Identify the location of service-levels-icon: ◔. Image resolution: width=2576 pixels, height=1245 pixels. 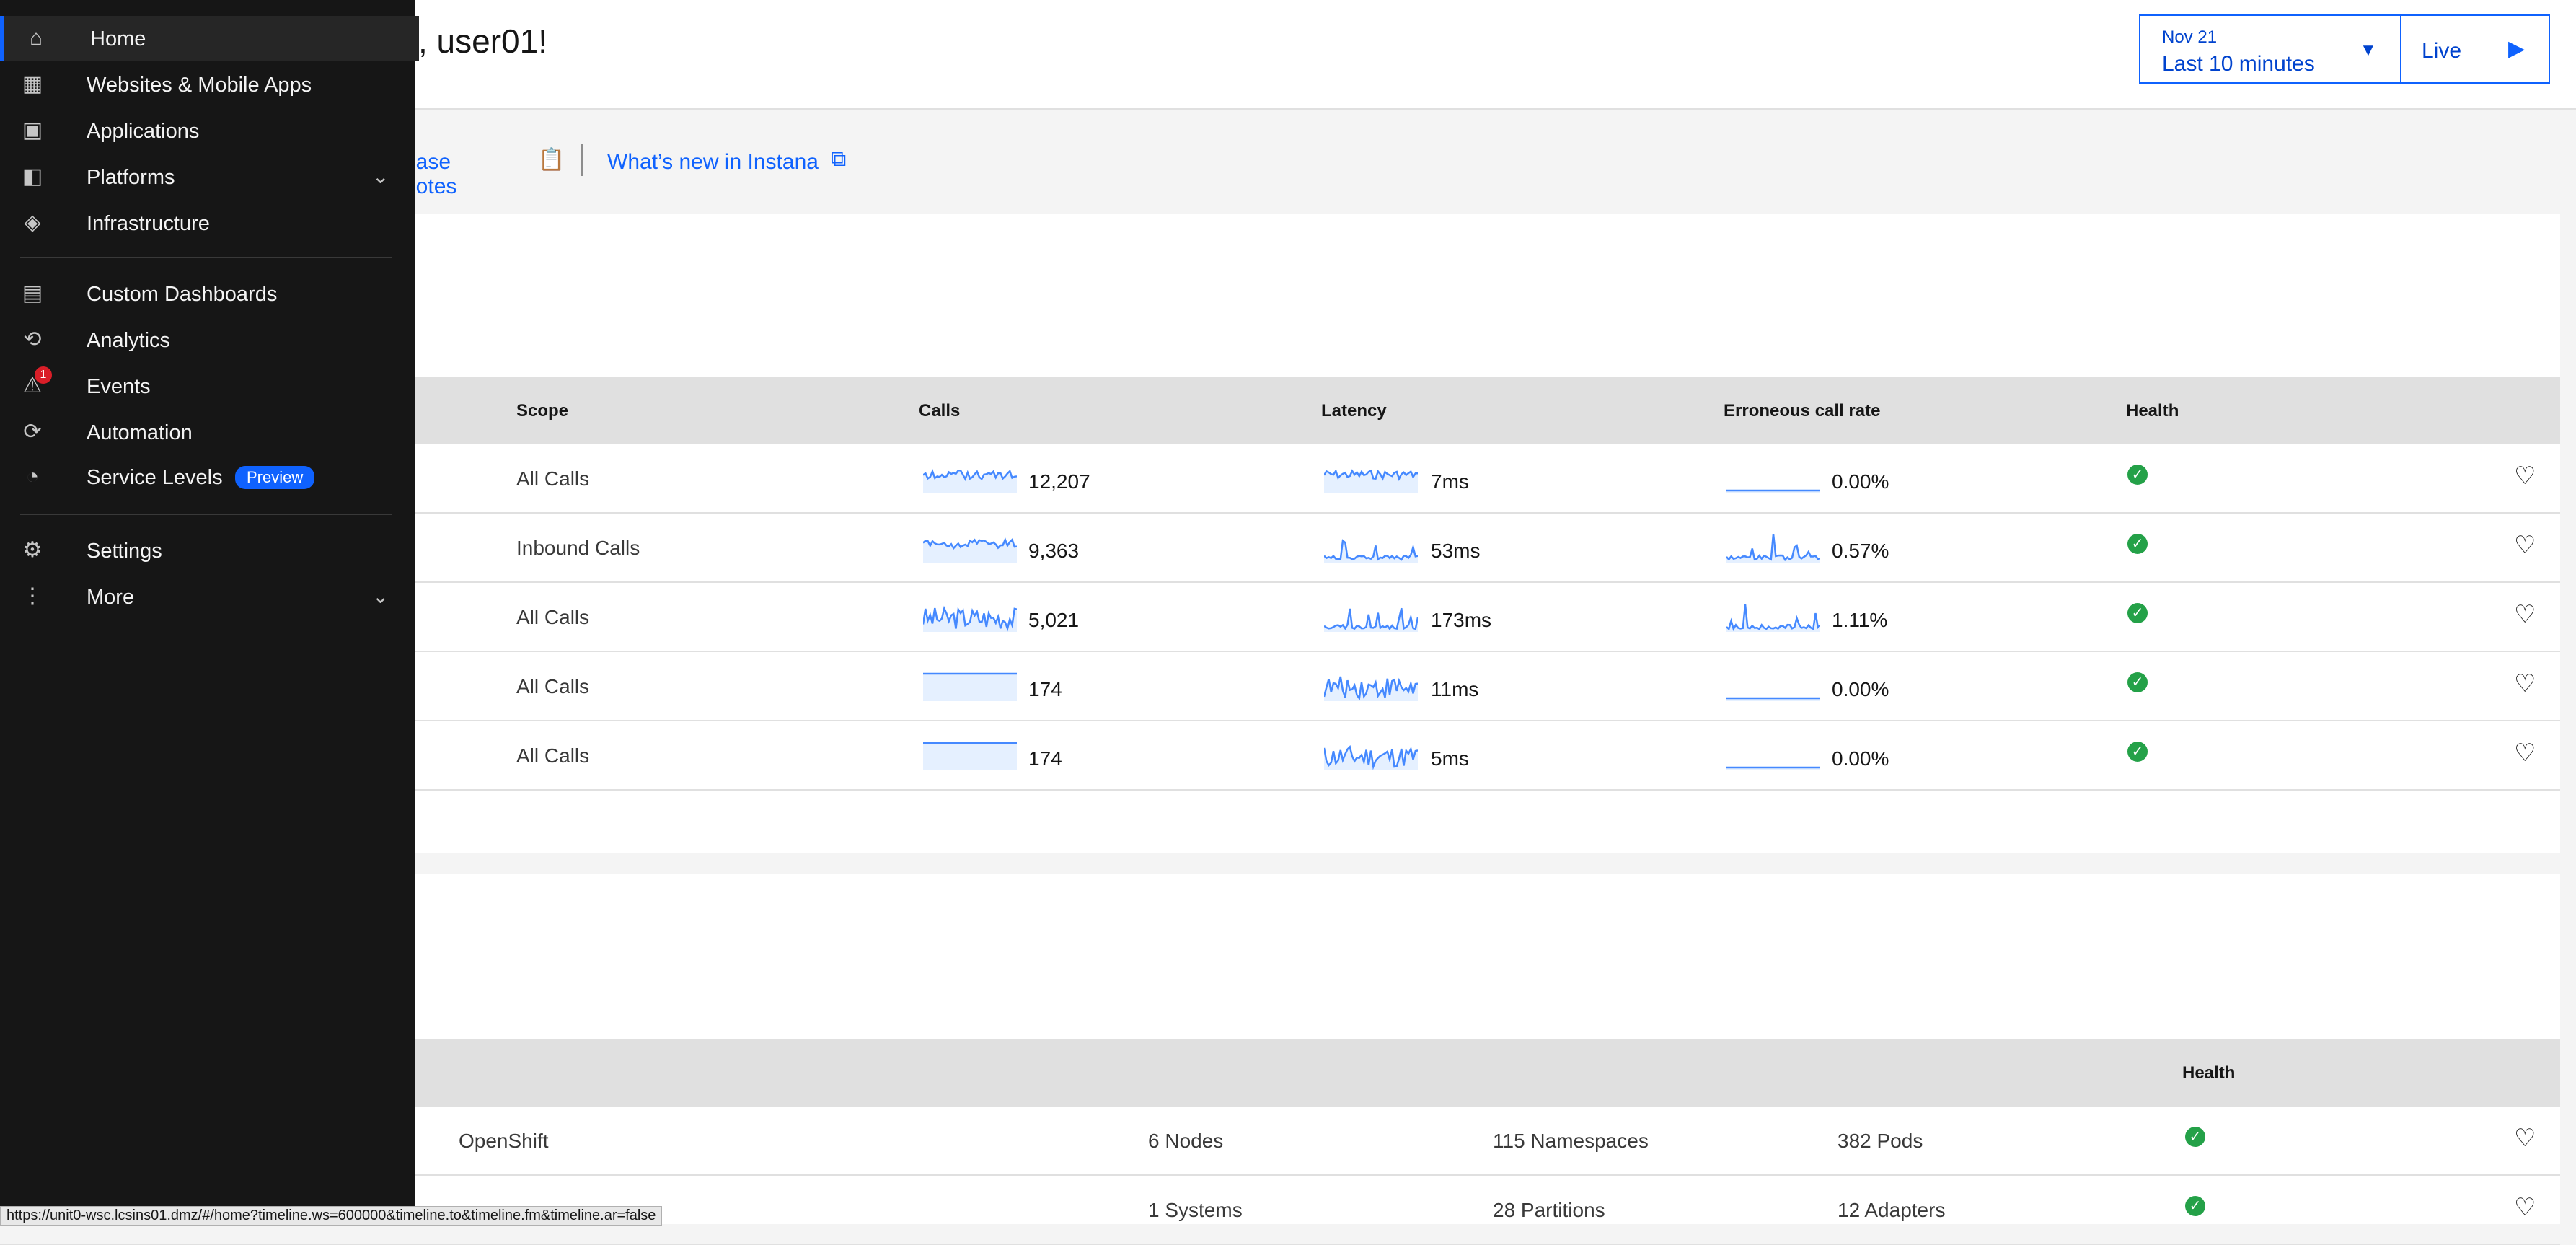
(32, 476).